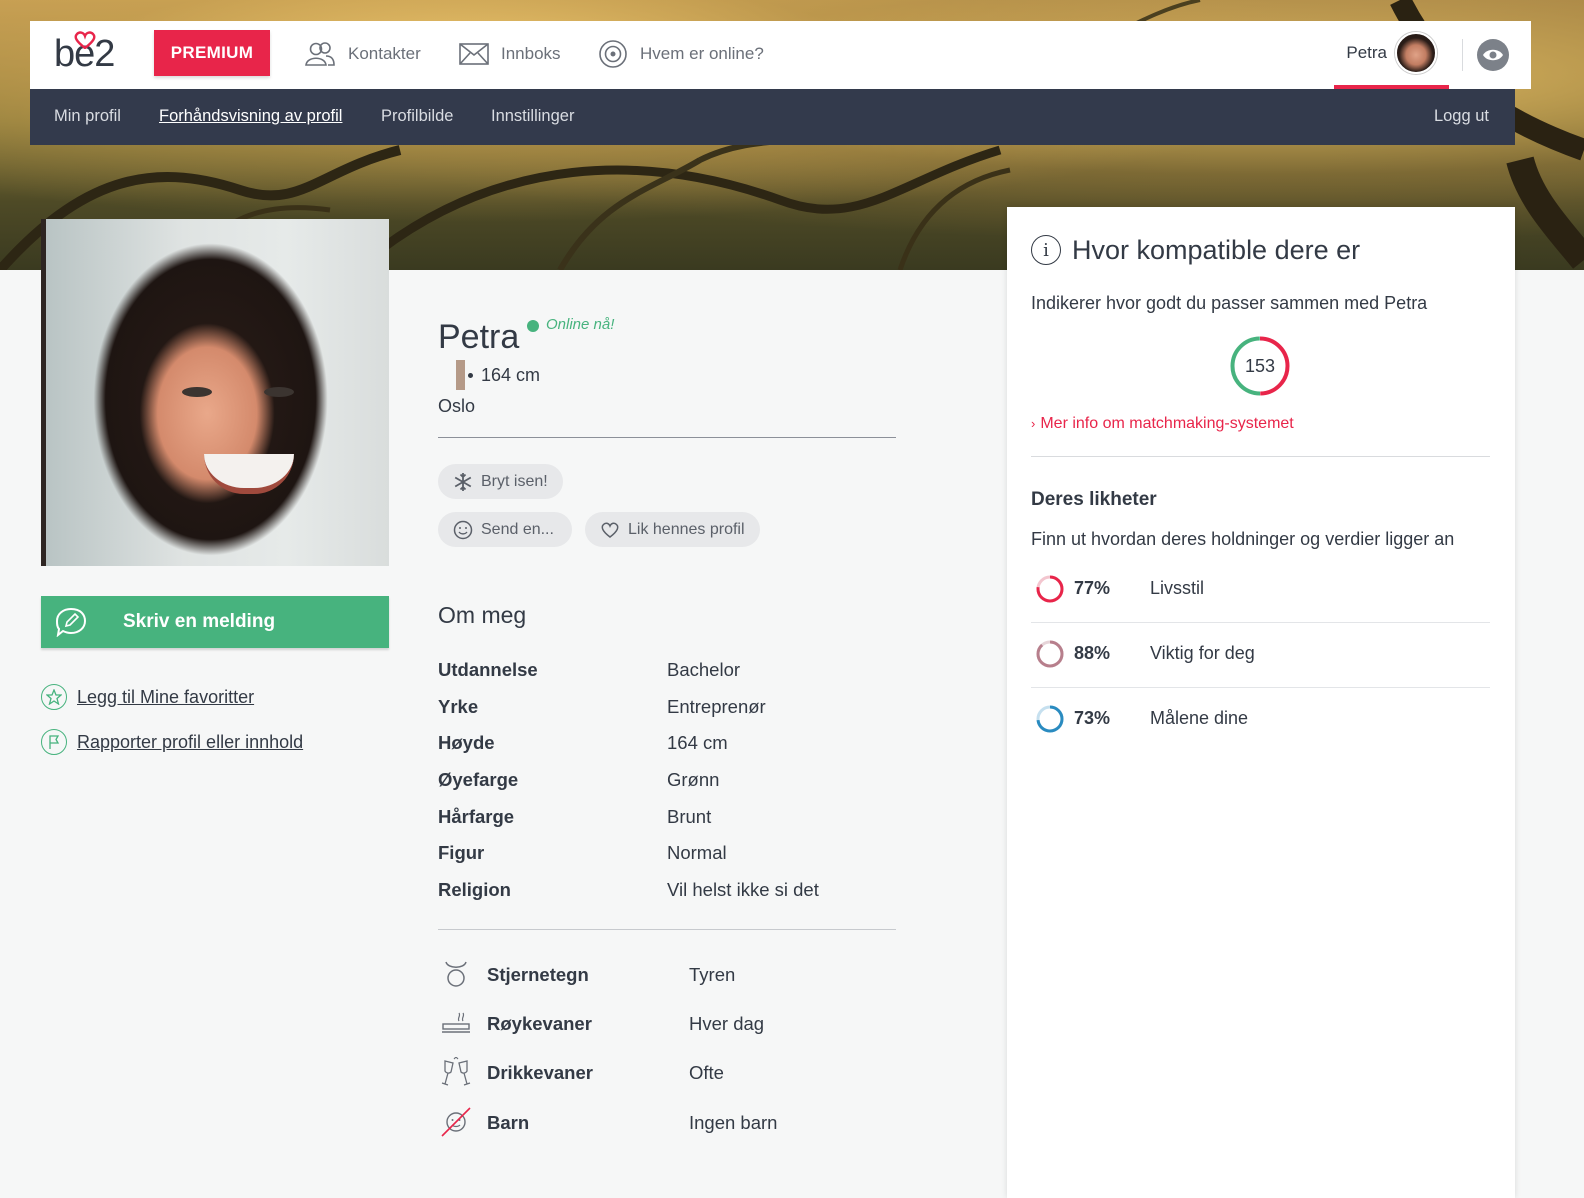 This screenshot has width=1584, height=1198. I want to click on envelope-icon, so click(474, 54).